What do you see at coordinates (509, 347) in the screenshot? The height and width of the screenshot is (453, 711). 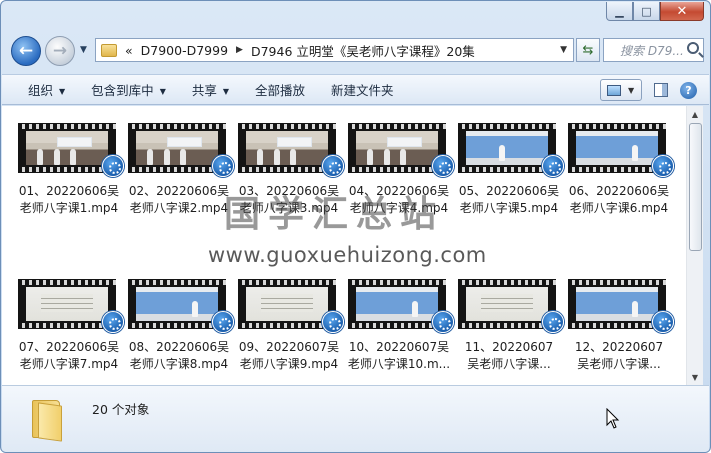 I see `file-name-line1: 11、20220607` at bounding box center [509, 347].